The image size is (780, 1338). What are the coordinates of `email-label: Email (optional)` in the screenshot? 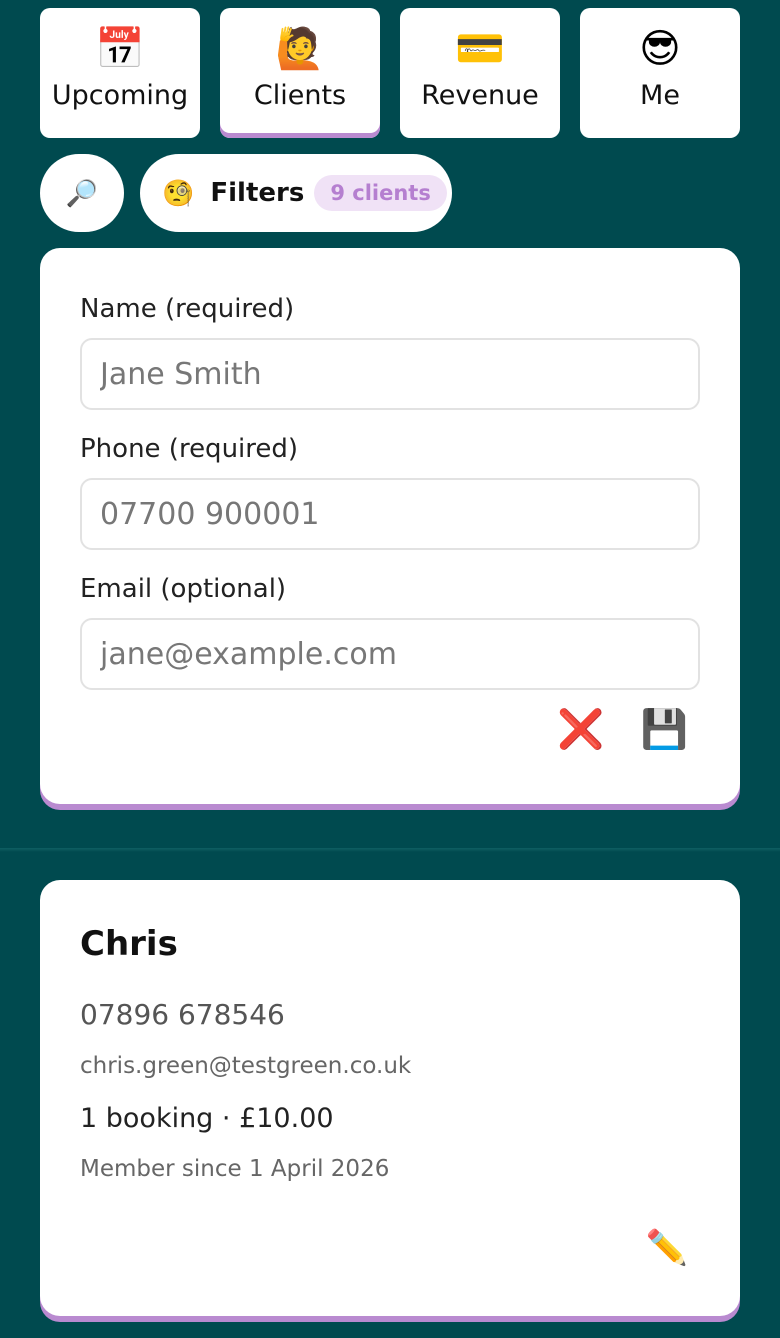 It's located at (183, 589).